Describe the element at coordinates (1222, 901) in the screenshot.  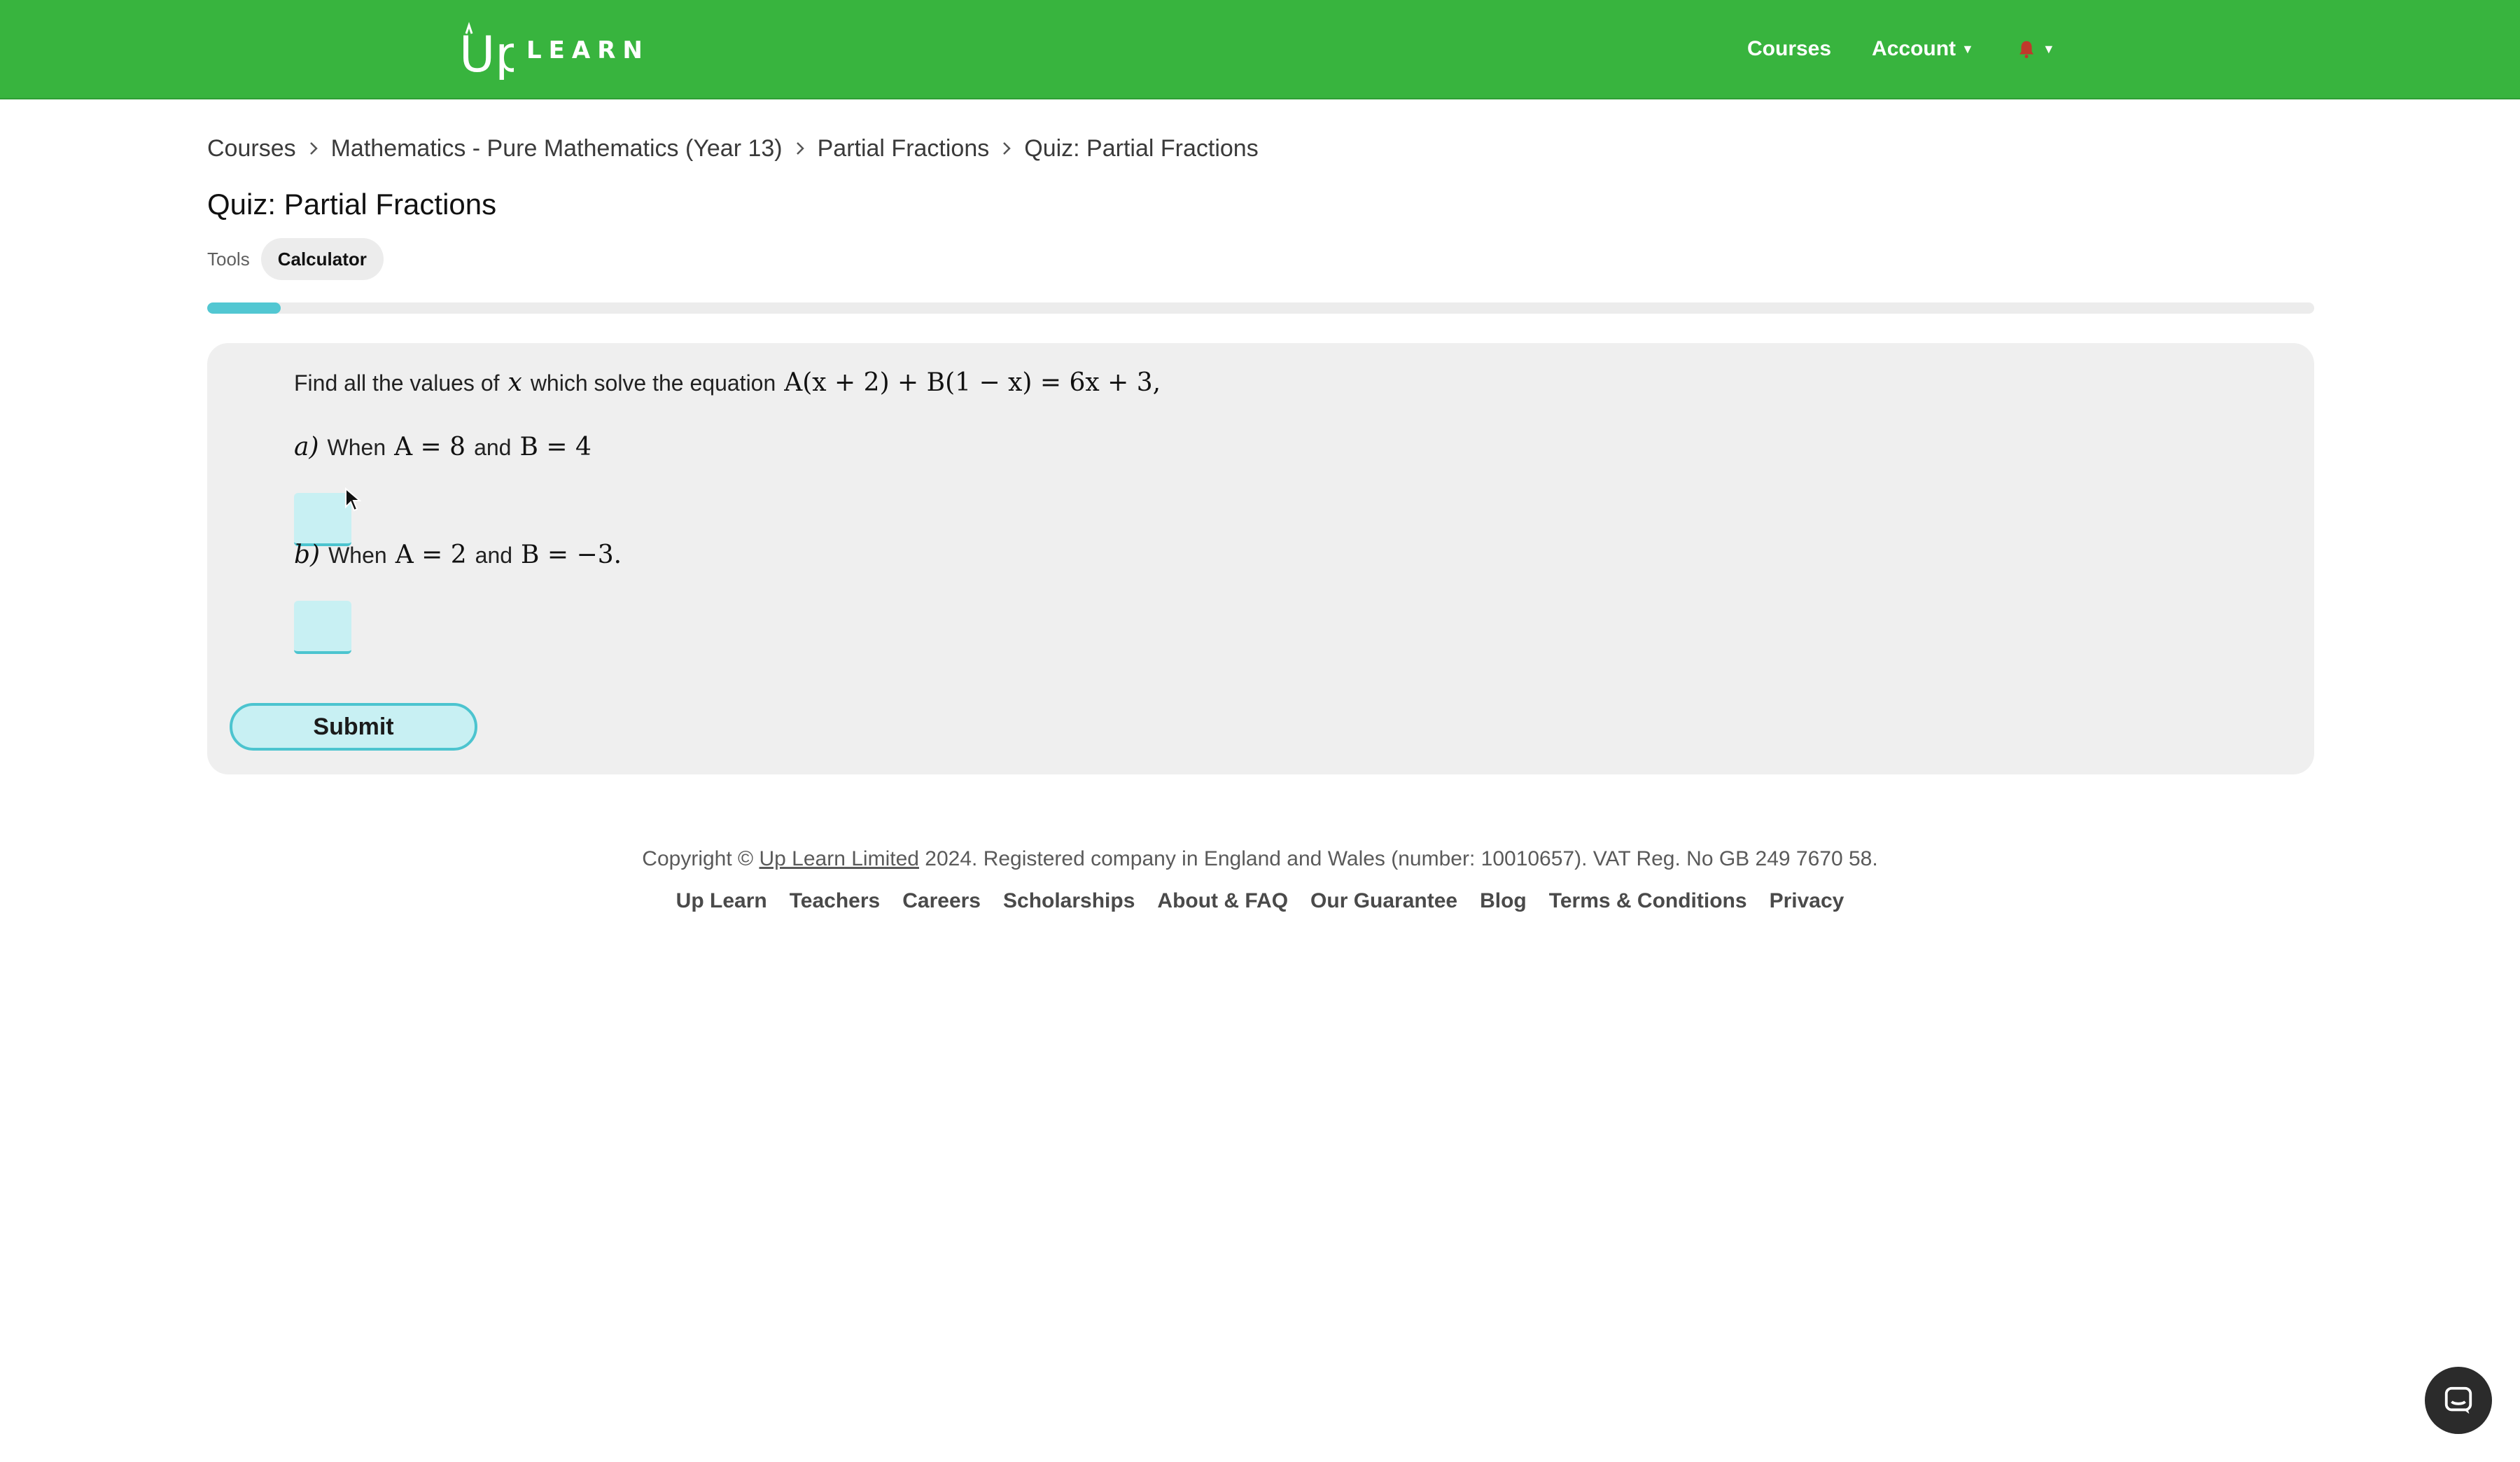
I see `footer-link-about-faq: About & FAQ` at that location.